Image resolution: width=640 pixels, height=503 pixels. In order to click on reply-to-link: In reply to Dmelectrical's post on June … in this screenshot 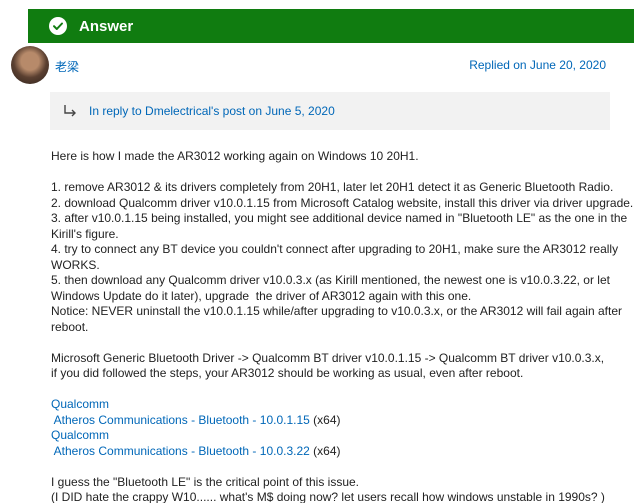, I will do `click(212, 111)`.